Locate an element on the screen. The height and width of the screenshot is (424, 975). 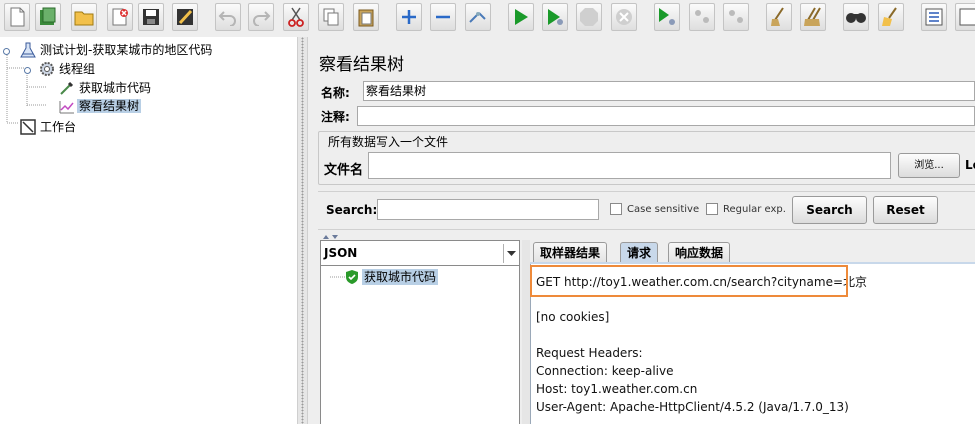
remote-start-icon is located at coordinates (667, 17).